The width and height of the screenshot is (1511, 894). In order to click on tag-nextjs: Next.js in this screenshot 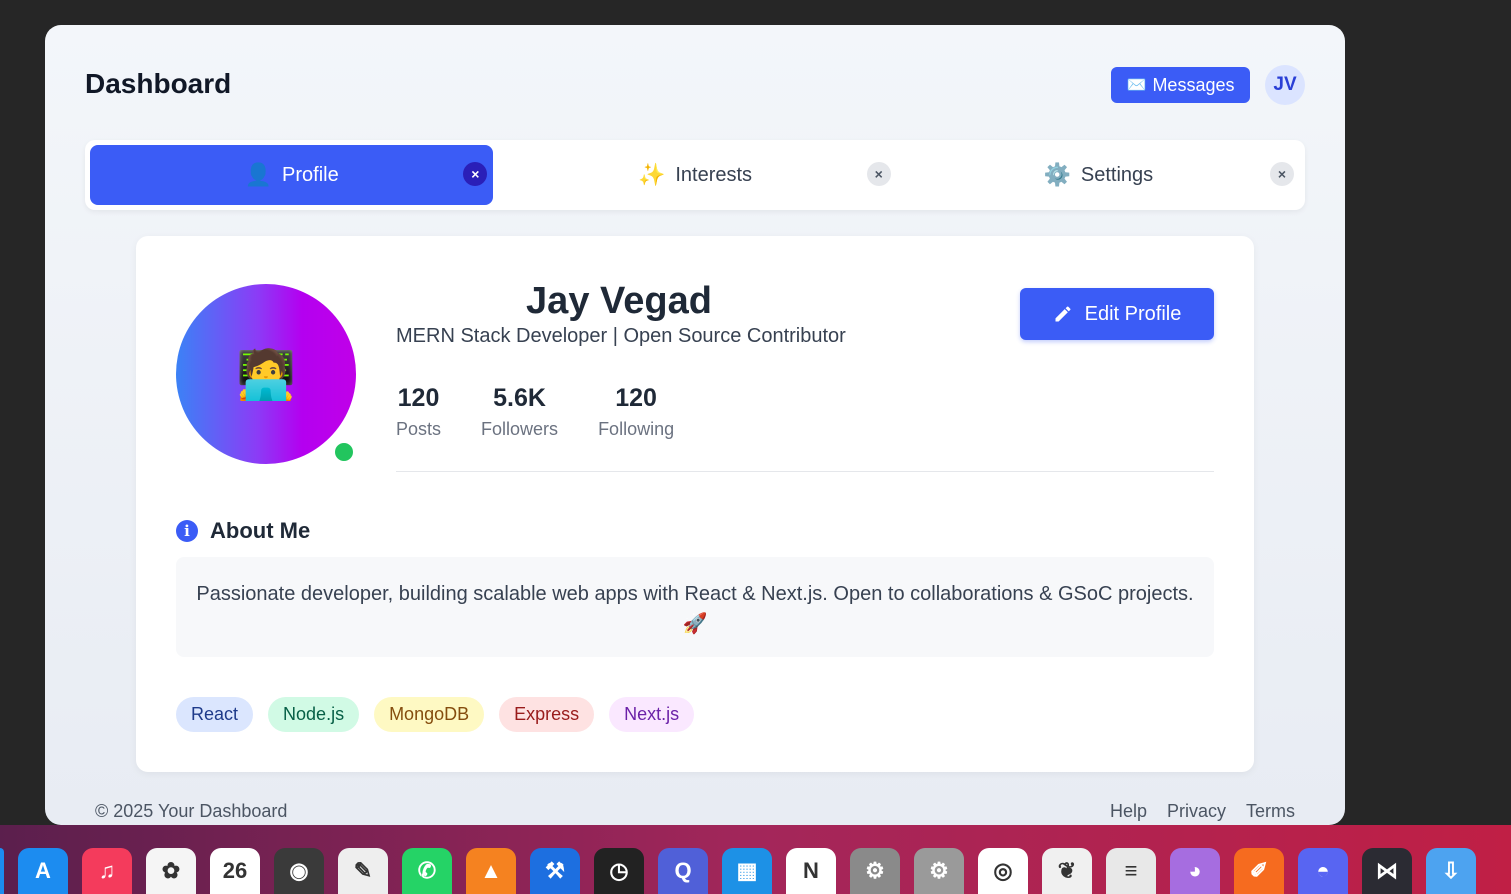, I will do `click(652, 714)`.